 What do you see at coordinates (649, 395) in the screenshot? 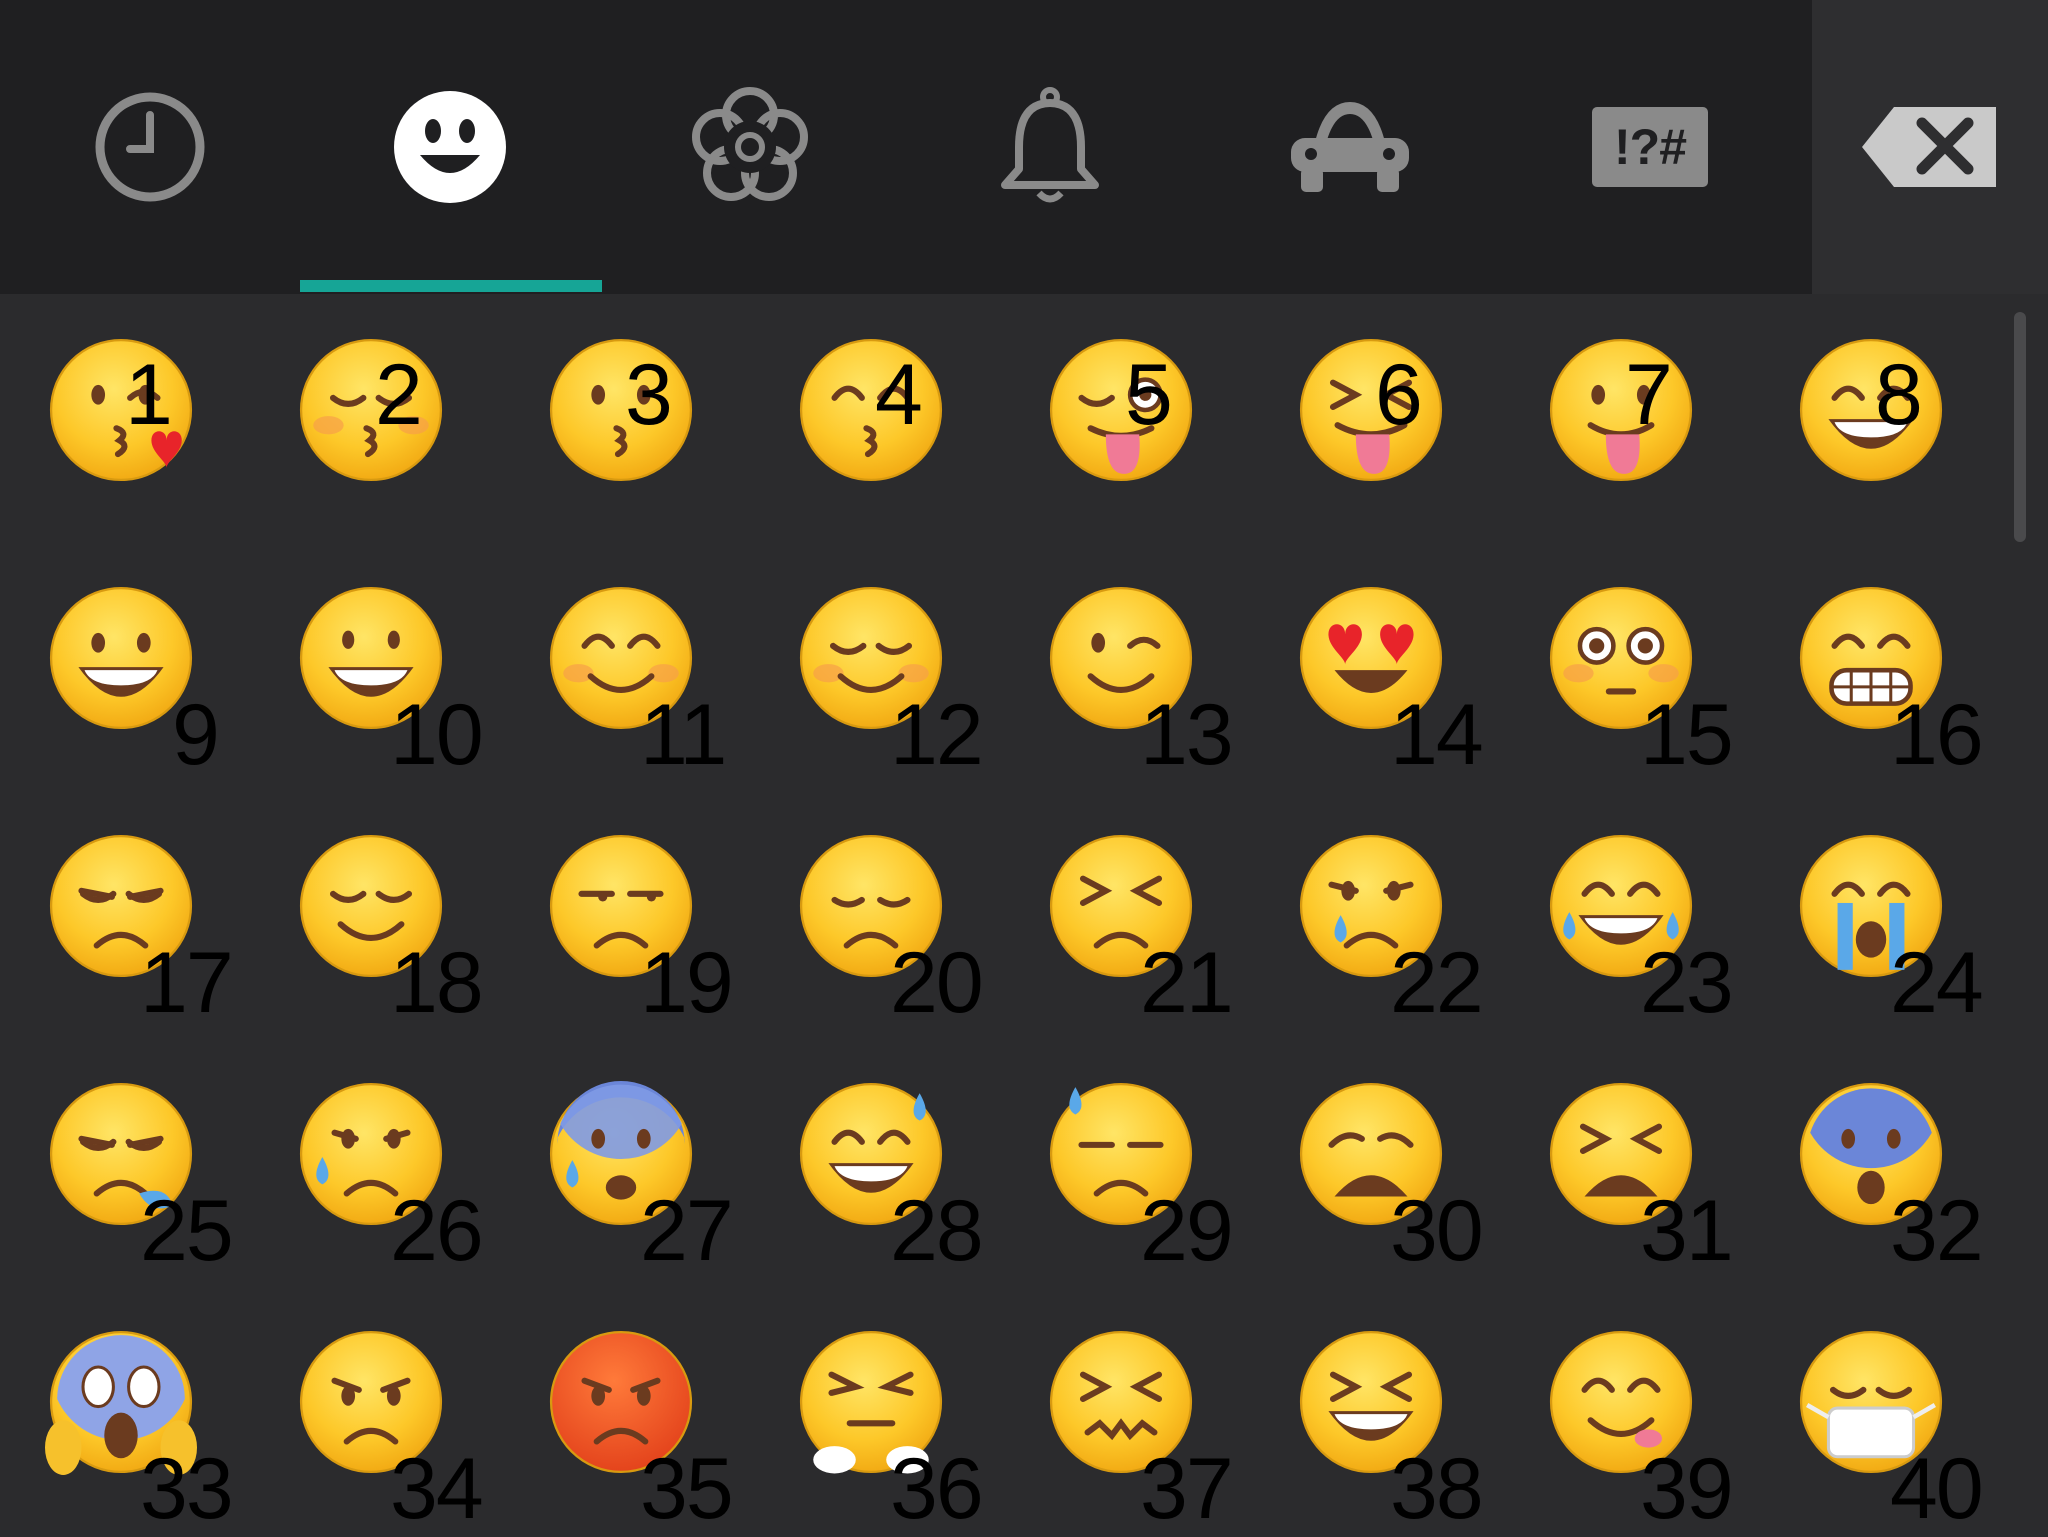
I see `emoji-number-label: 3` at bounding box center [649, 395].